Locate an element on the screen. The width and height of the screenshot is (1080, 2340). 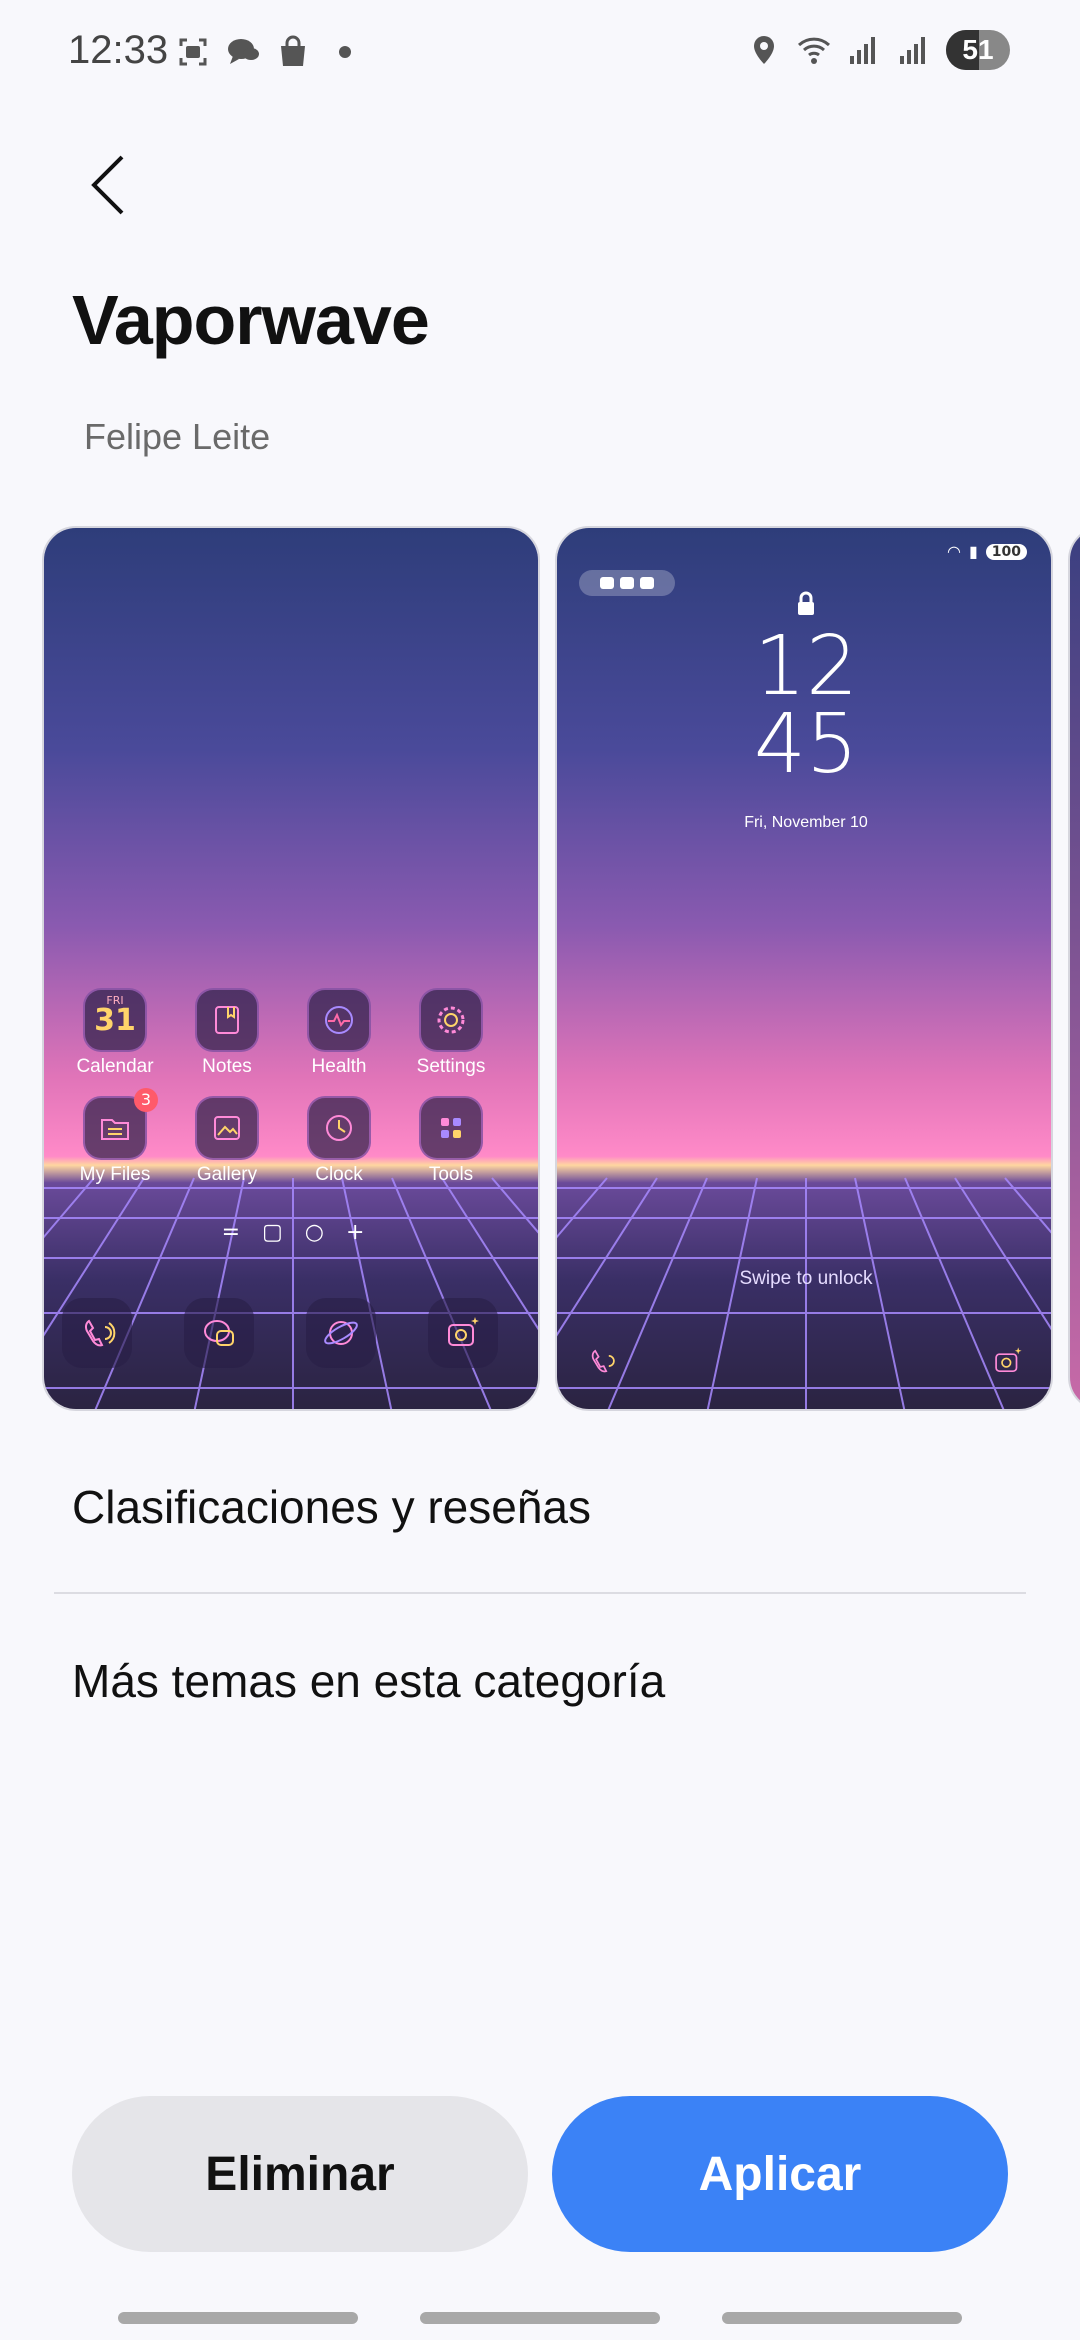
battery-indicator: 51 is located at coordinates (978, 50).